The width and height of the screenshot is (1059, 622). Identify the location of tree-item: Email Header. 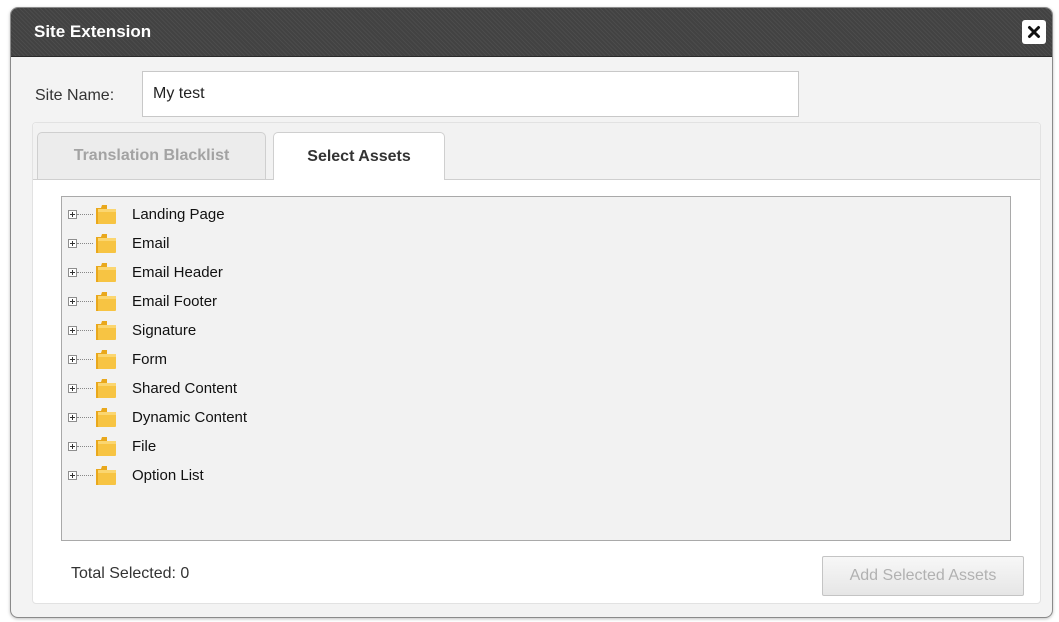
(536, 272).